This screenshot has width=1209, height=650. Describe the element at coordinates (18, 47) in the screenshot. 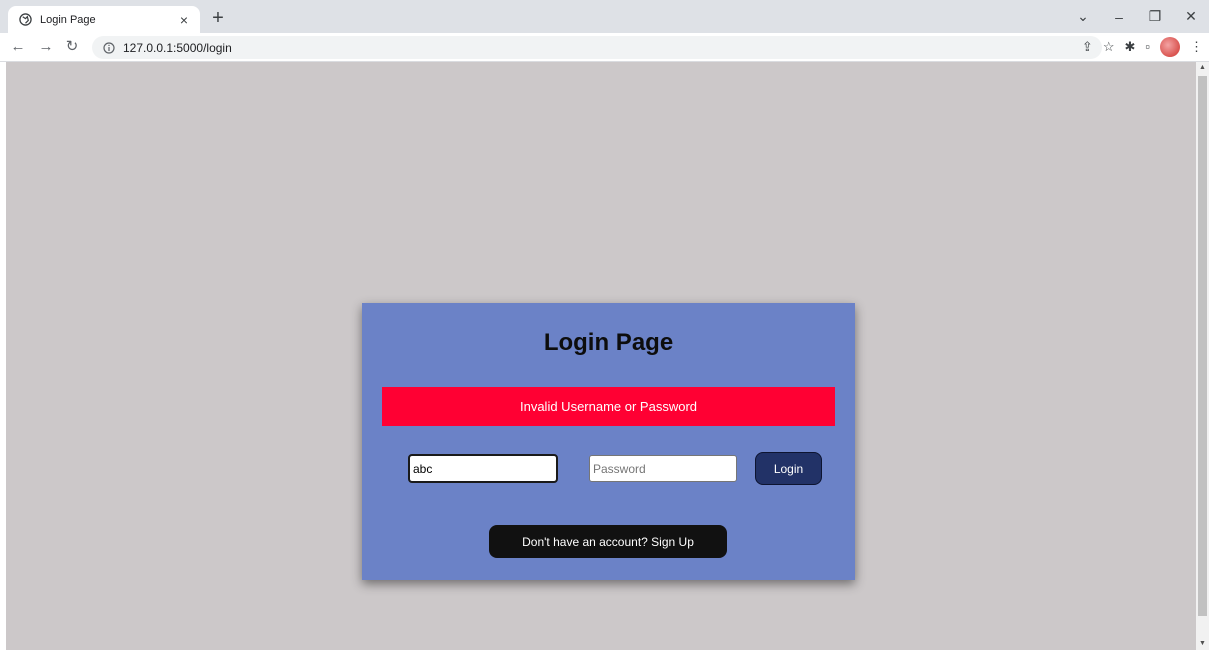

I see `back-icon: ←` at that location.